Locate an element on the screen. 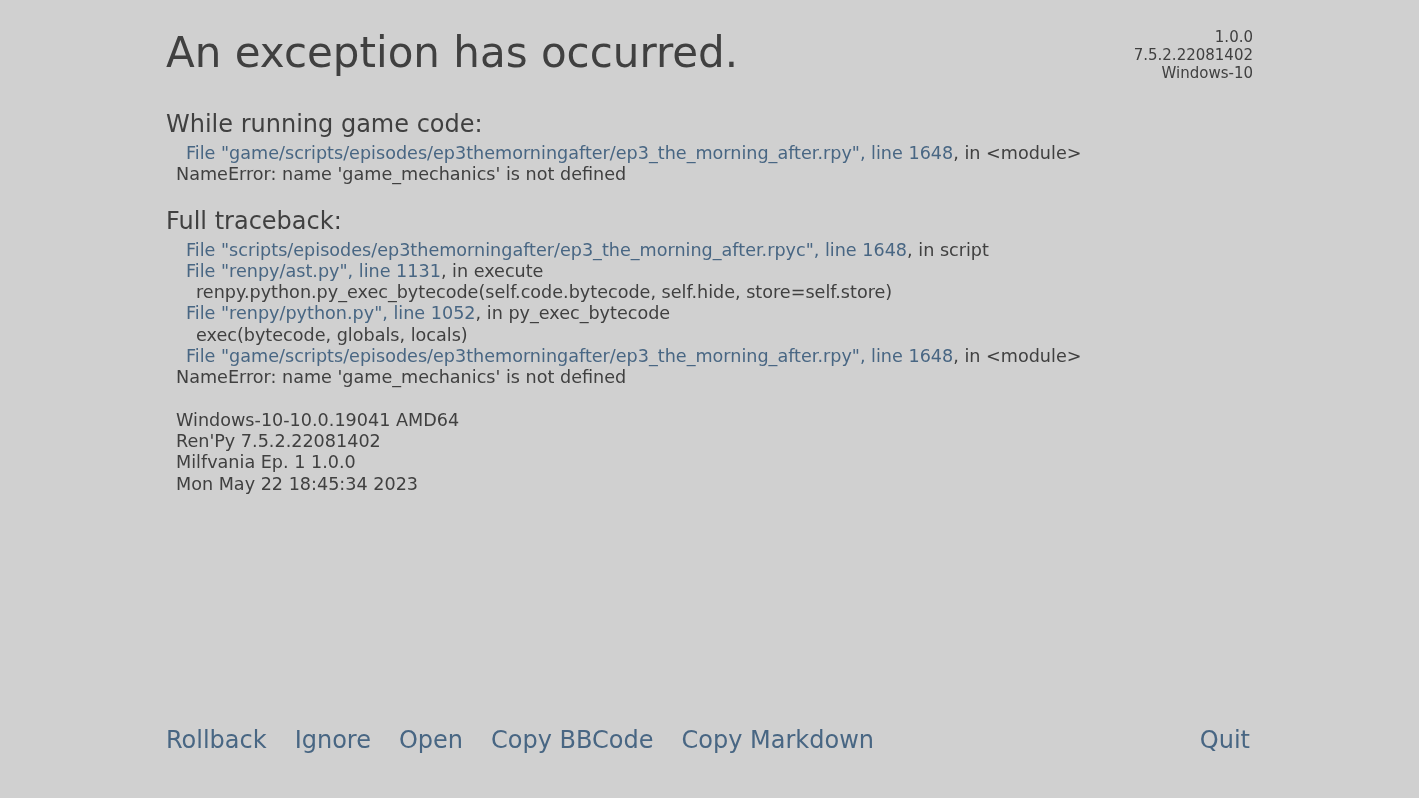 The image size is (1419, 798). version-text: Windows-10 is located at coordinates (1207, 73).